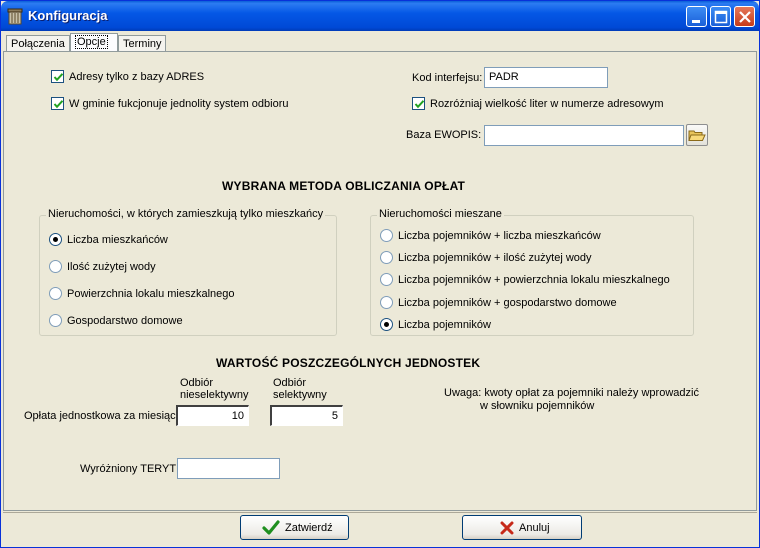 This screenshot has width=760, height=548. I want to click on radio-pojemniki-woda, so click(386, 257).